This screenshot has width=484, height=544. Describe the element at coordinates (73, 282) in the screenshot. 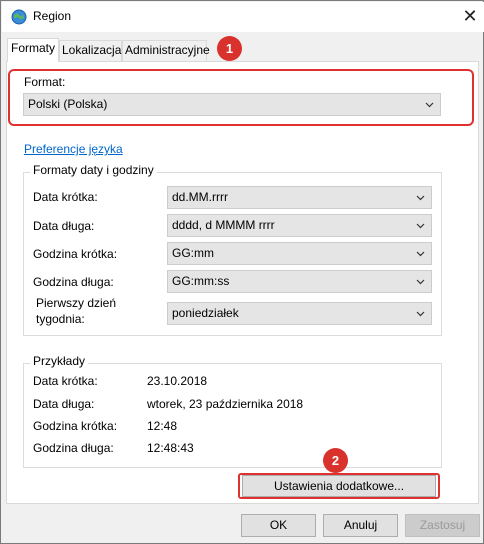

I see `long-time-label: Godzina długa:` at that location.